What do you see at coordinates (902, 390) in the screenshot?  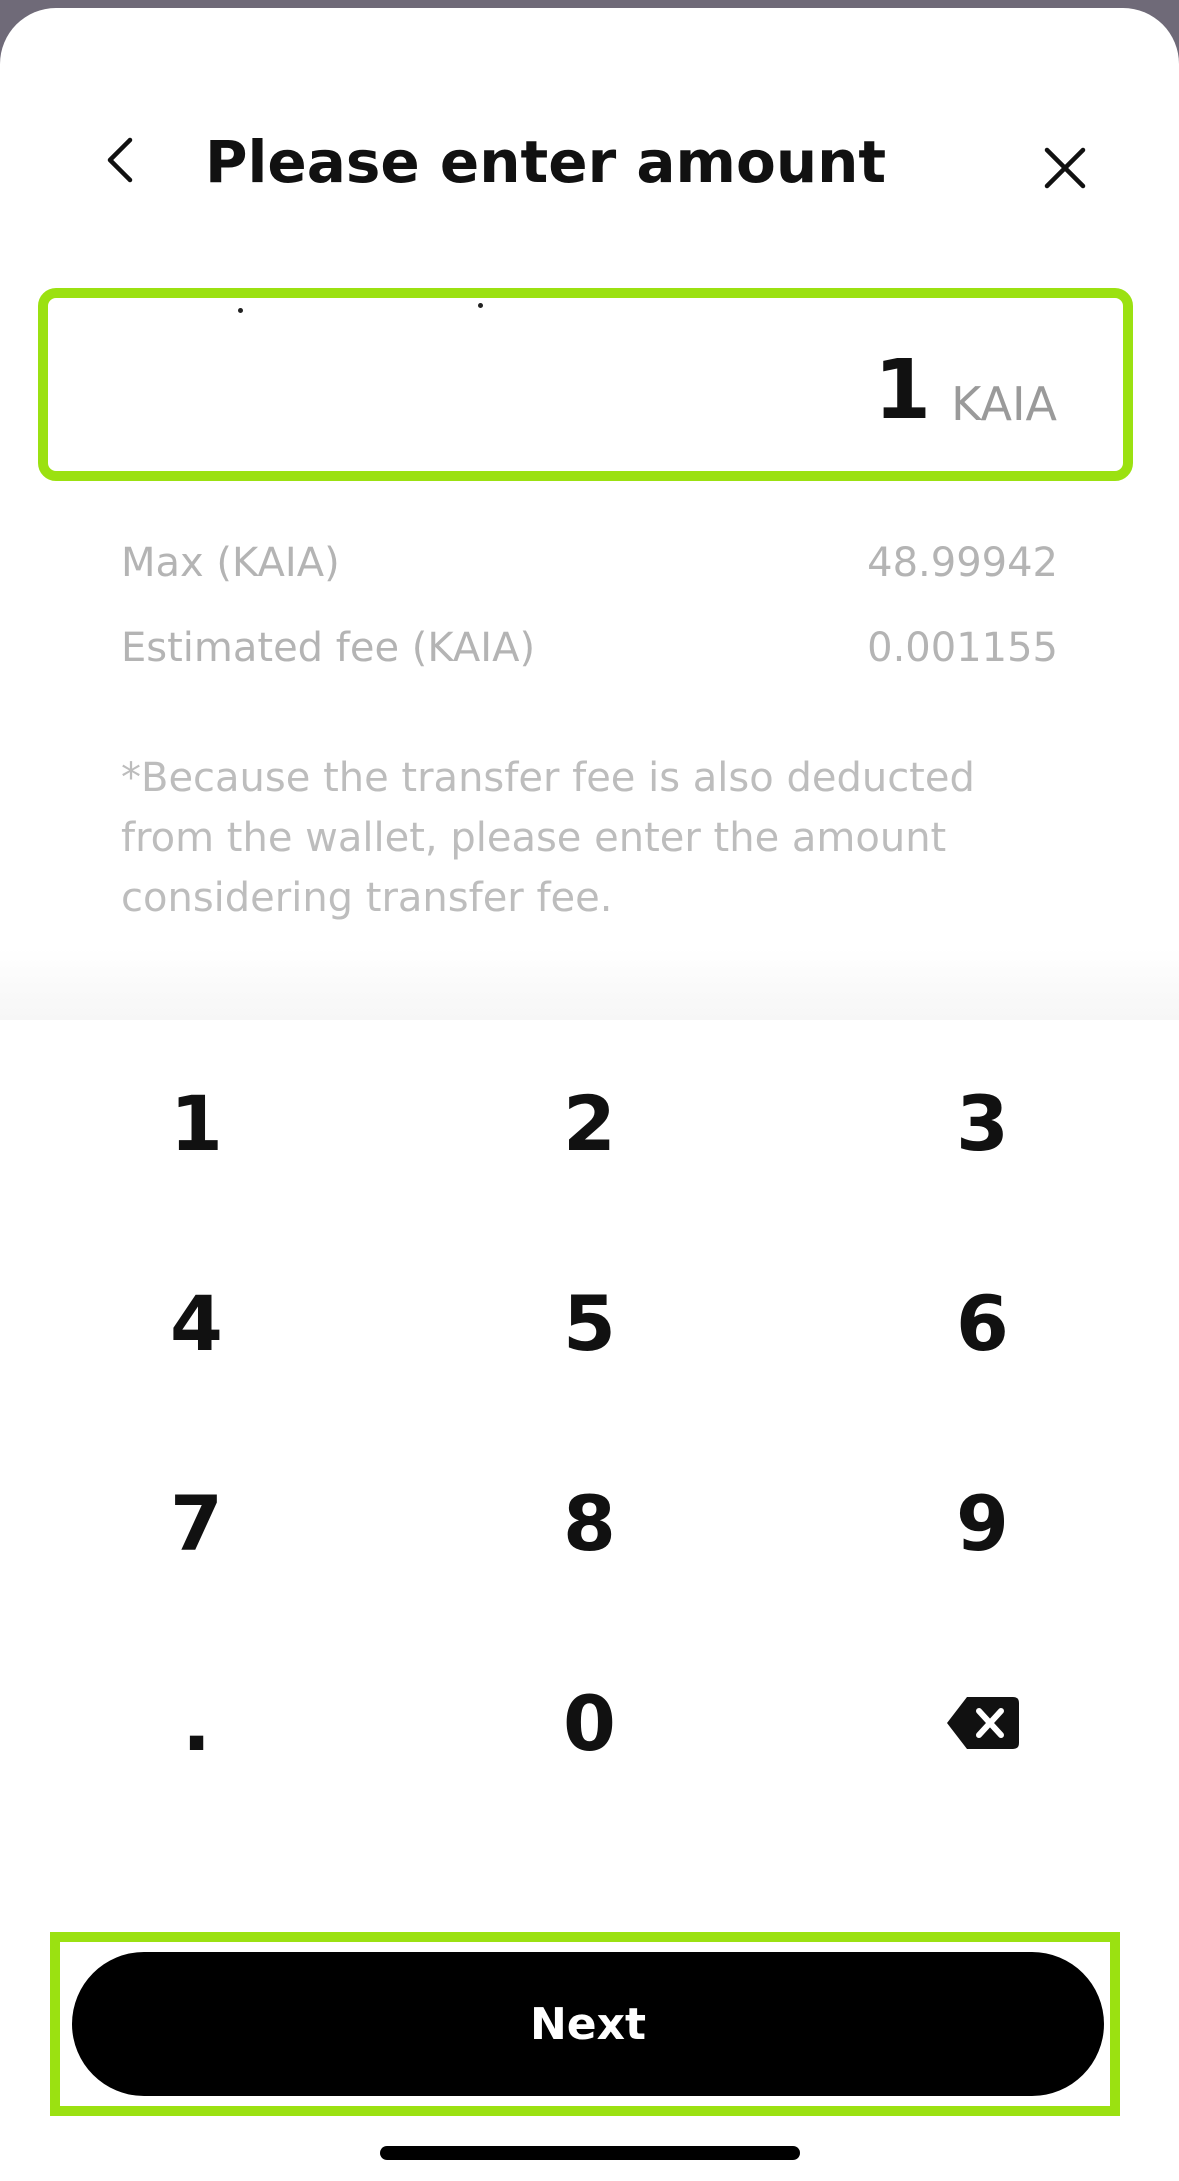 I see `amount-value: 1` at bounding box center [902, 390].